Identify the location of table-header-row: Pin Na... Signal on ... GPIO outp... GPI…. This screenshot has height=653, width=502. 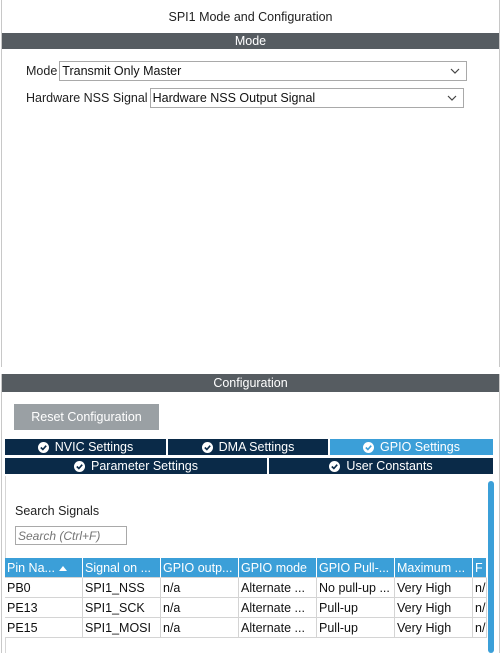
(246, 568).